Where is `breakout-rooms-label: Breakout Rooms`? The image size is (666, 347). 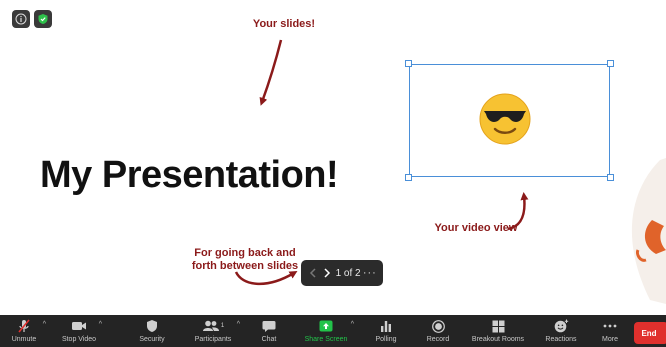 breakout-rooms-label: Breakout Rooms is located at coordinates (498, 339).